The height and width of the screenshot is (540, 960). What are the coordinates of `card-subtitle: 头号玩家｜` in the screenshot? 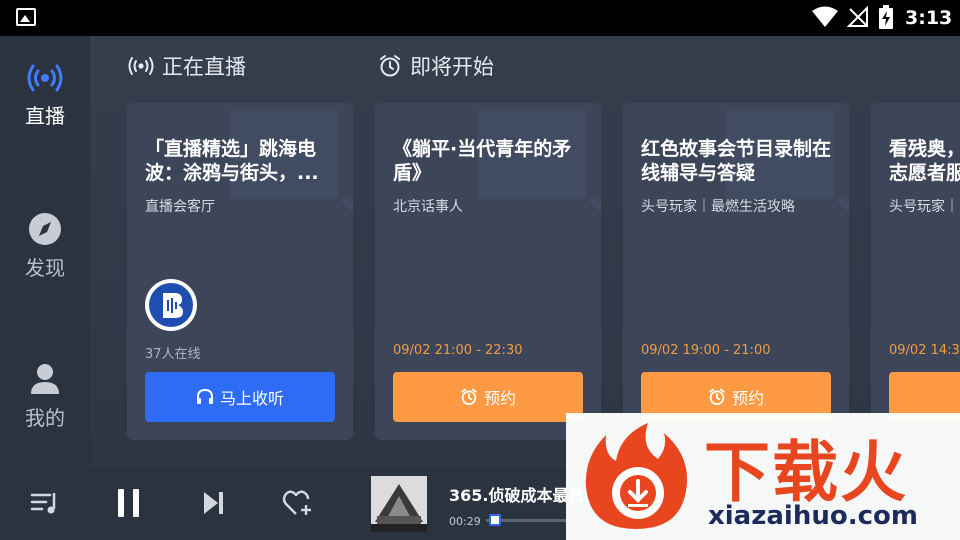 It's located at (924, 207).